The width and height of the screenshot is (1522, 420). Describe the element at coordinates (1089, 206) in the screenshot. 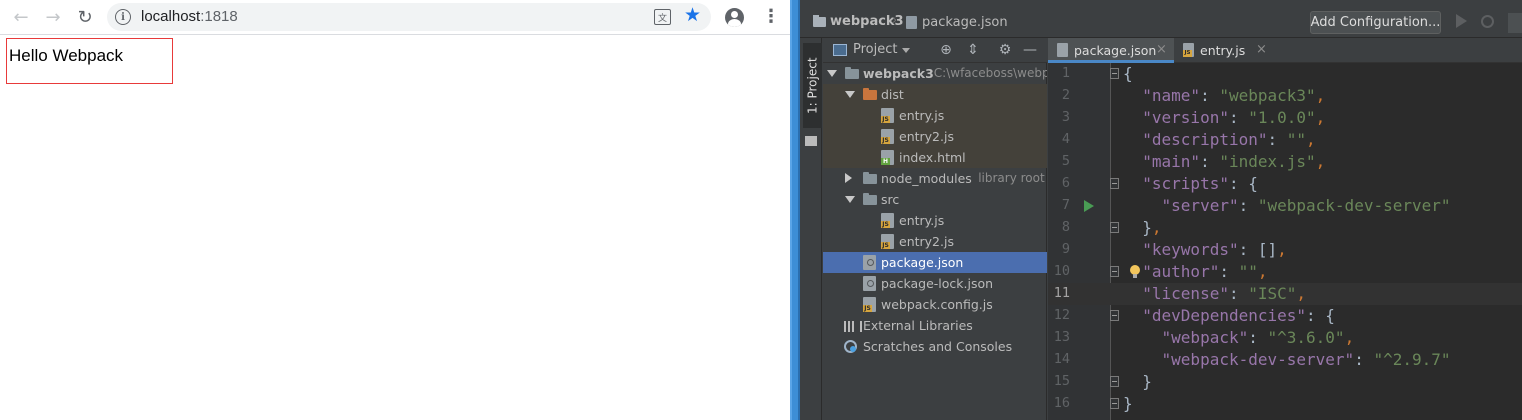

I see `run-gutter-icon` at that location.